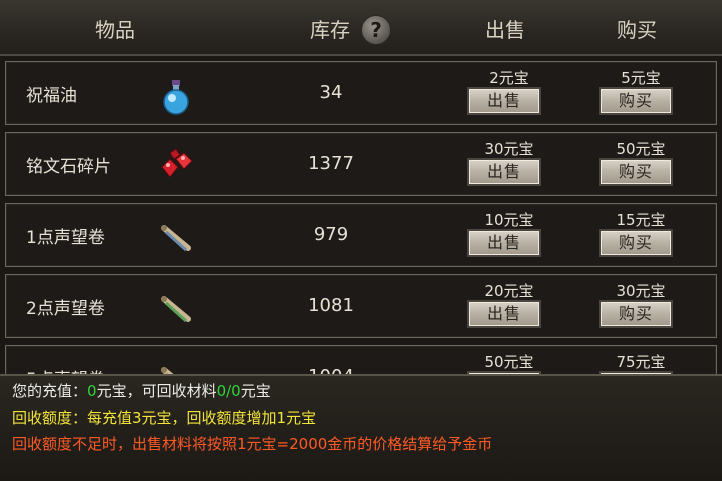 The height and width of the screenshot is (481, 722). Describe the element at coordinates (65, 309) in the screenshot. I see `item-name: 2点声望卷` at that location.